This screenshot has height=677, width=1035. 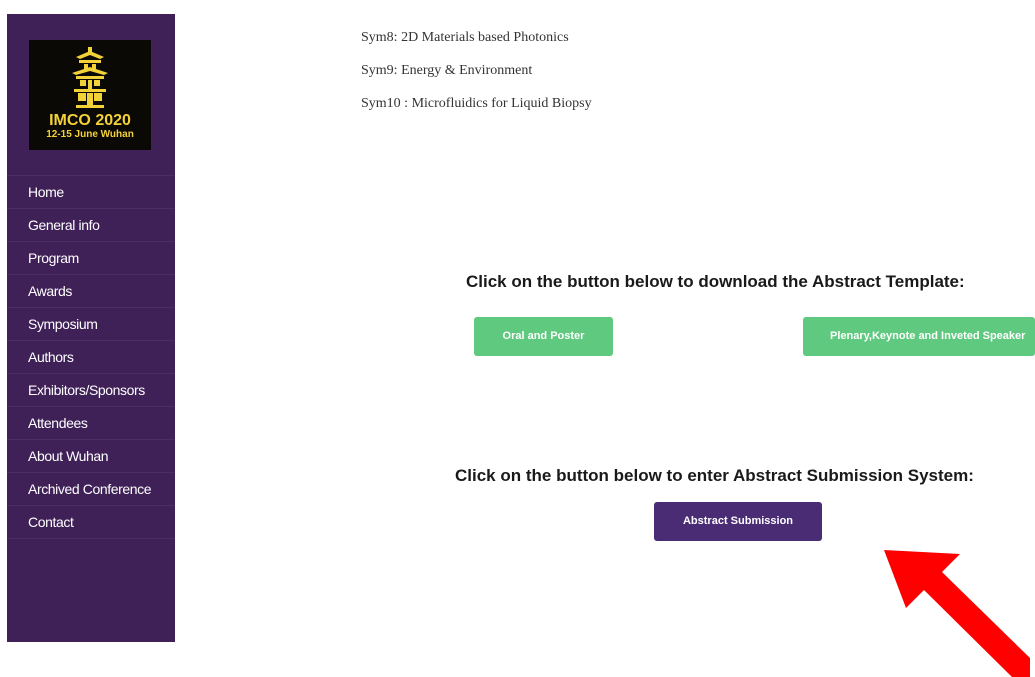 I want to click on symposium-item: Sym8: 2D Materials based Photonics, so click(x=465, y=37).